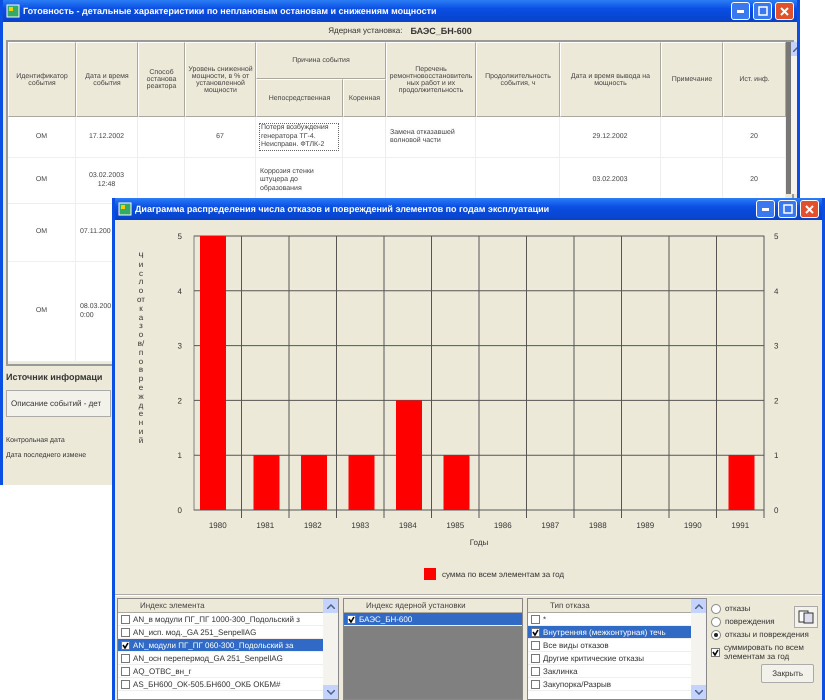  Describe the element at coordinates (220, 645) in the screenshot. I see `list-item: AN_модули ПГ_ПГ 060-300_Подольский за` at that location.